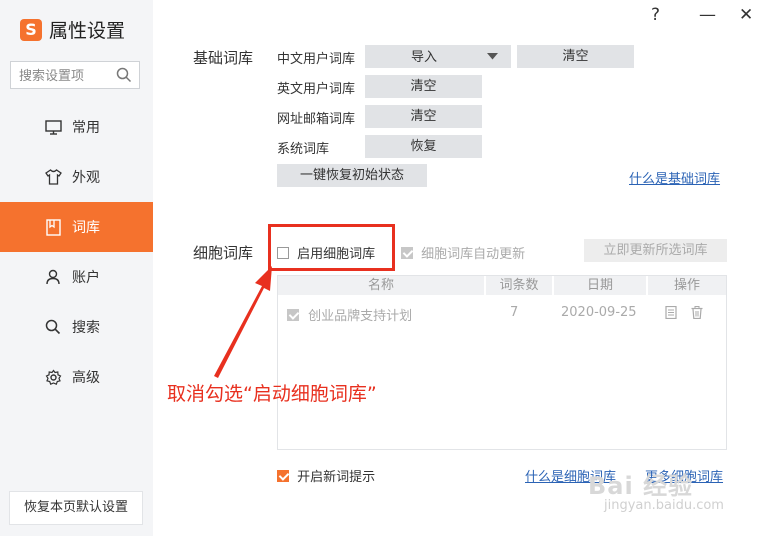 The width and height of the screenshot is (769, 536). What do you see at coordinates (641, 486) in the screenshot?
I see `baidu-watermark: Bai 经验` at bounding box center [641, 486].